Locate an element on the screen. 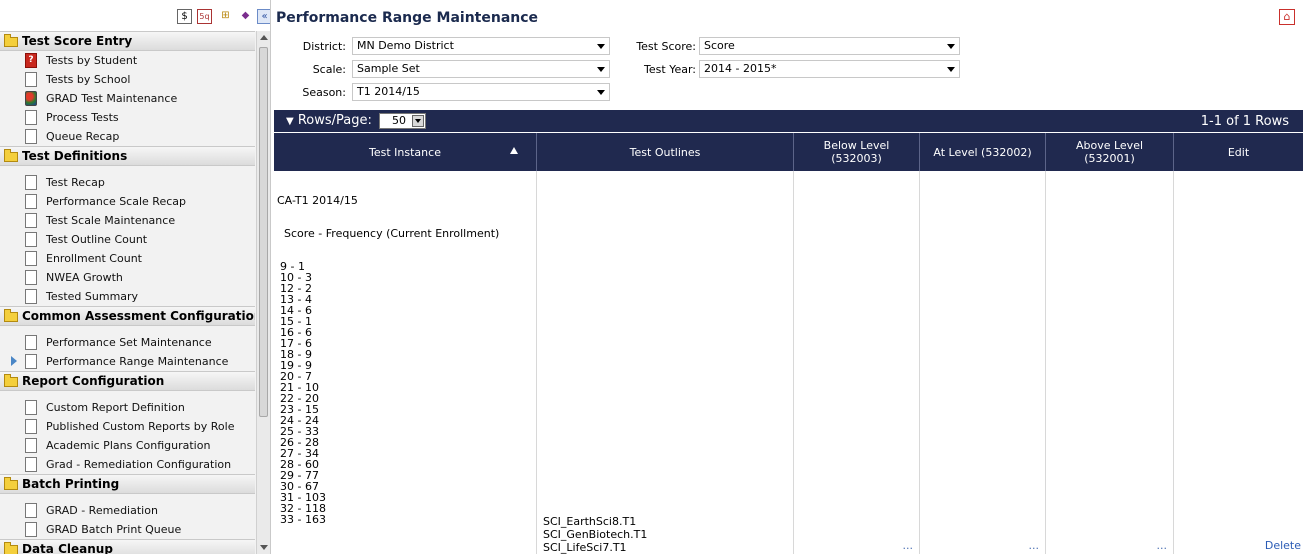  column-header-label: Below Level (532003) is located at coordinates (856, 152).